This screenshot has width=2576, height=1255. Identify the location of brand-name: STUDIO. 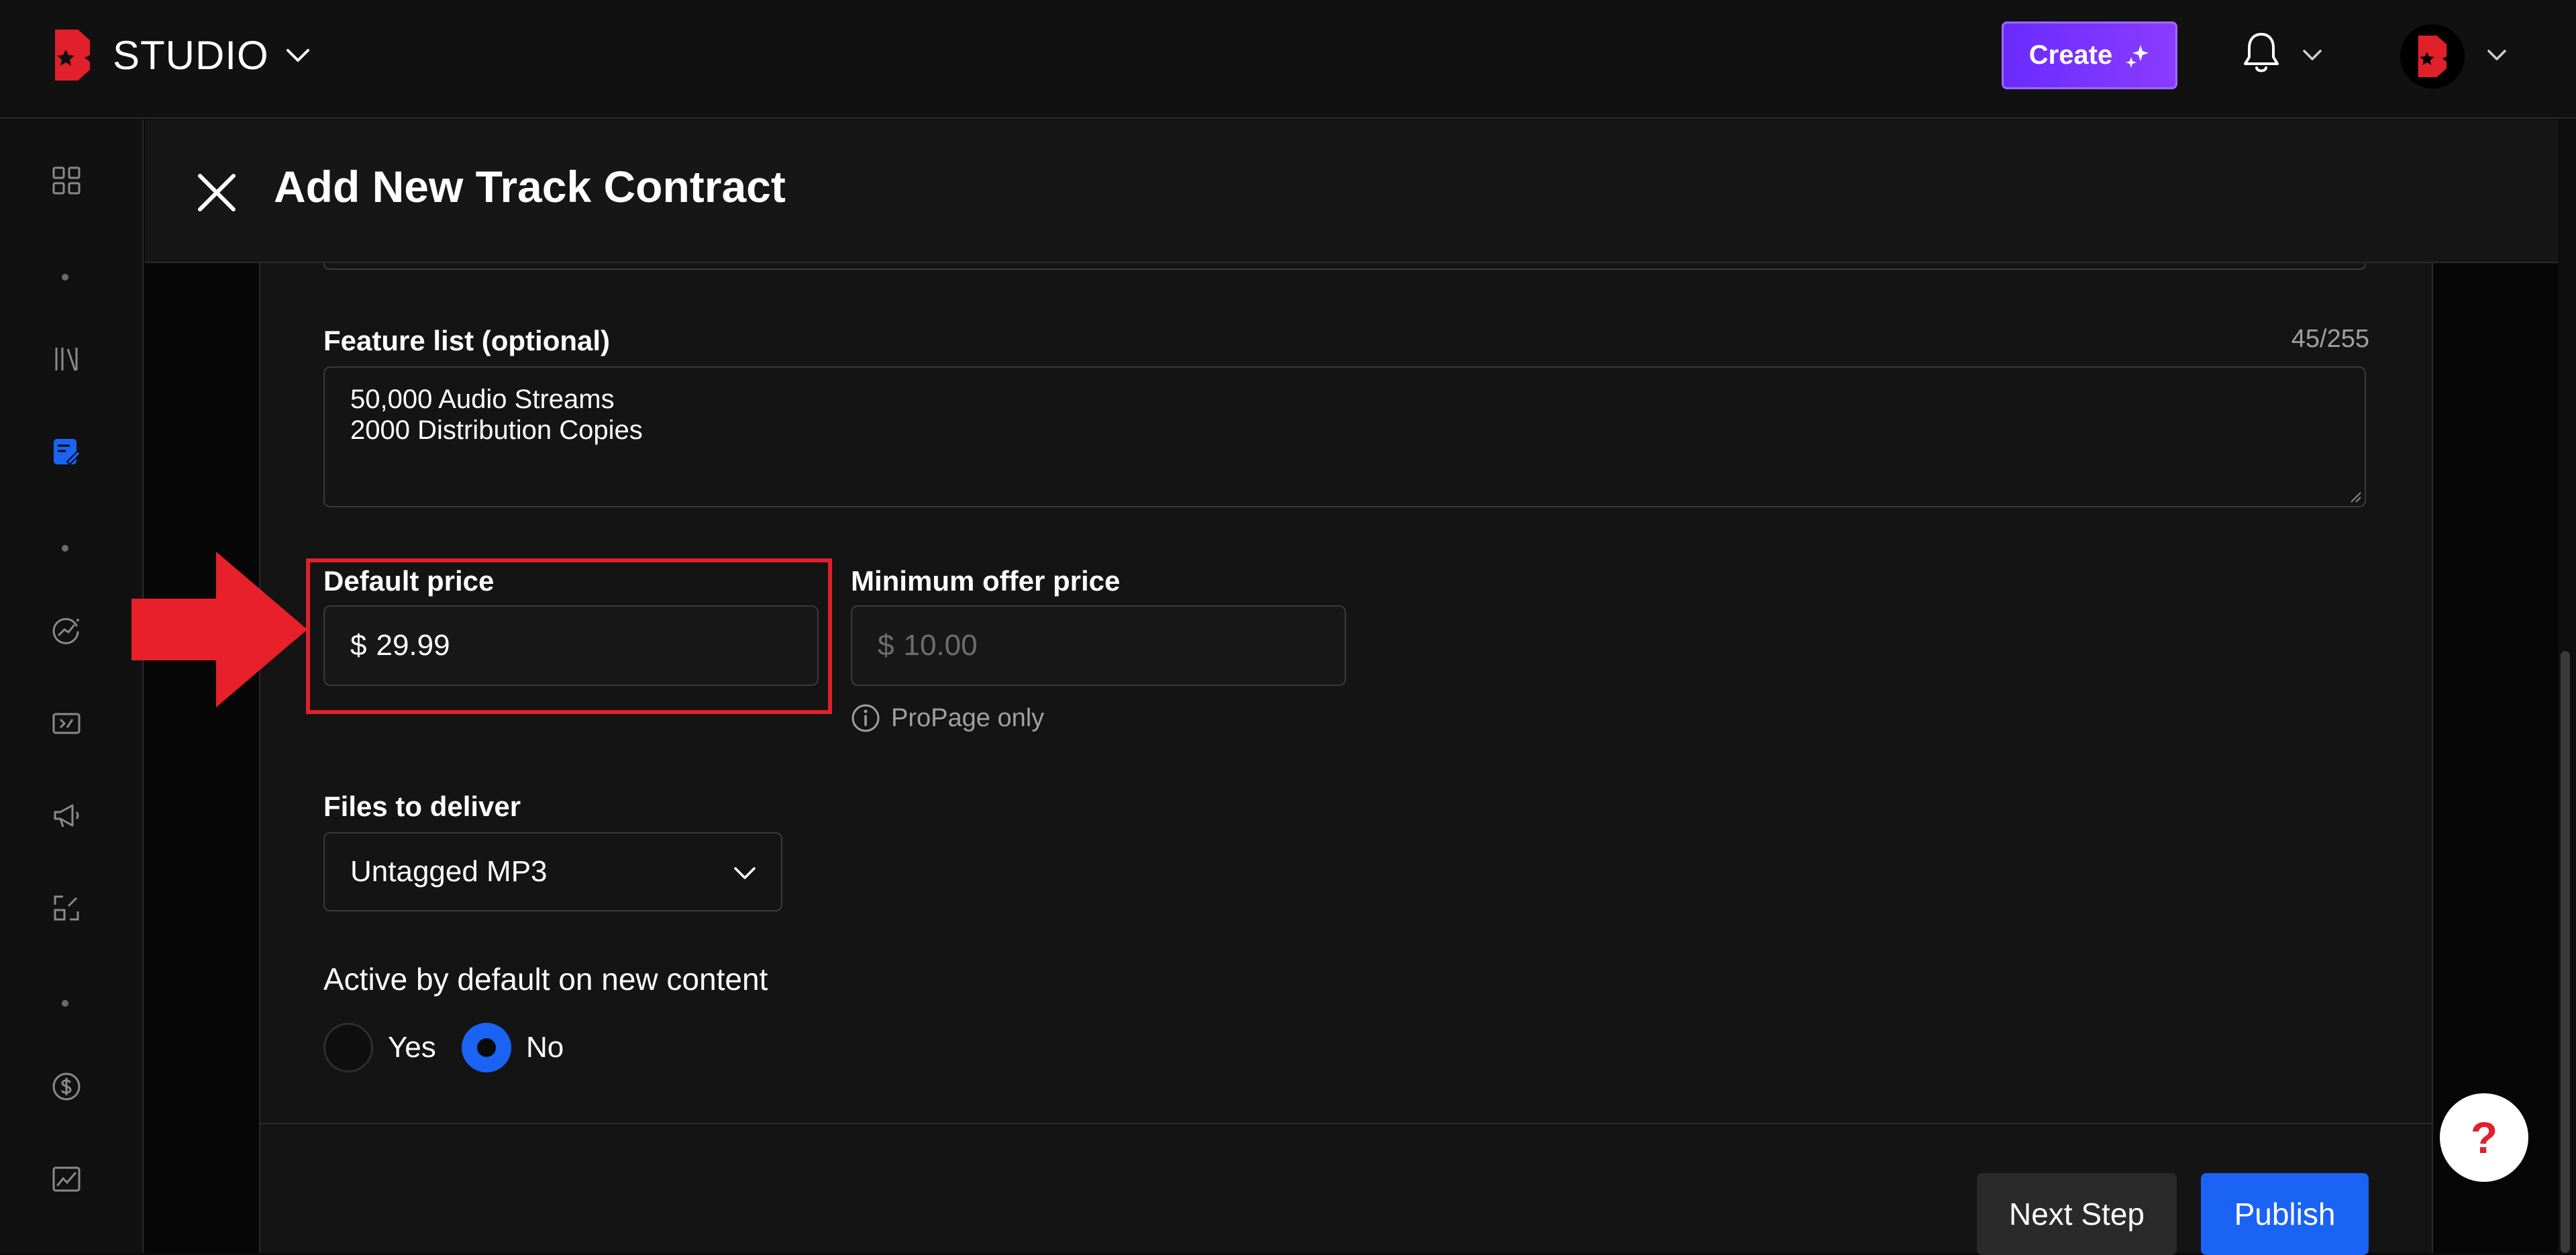
(191, 55).